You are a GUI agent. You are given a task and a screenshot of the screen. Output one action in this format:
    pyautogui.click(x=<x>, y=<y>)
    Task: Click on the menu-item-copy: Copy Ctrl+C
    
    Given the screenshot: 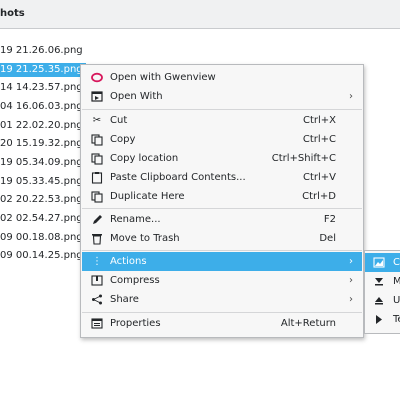 What is the action you would take?
    pyautogui.click(x=222, y=139)
    